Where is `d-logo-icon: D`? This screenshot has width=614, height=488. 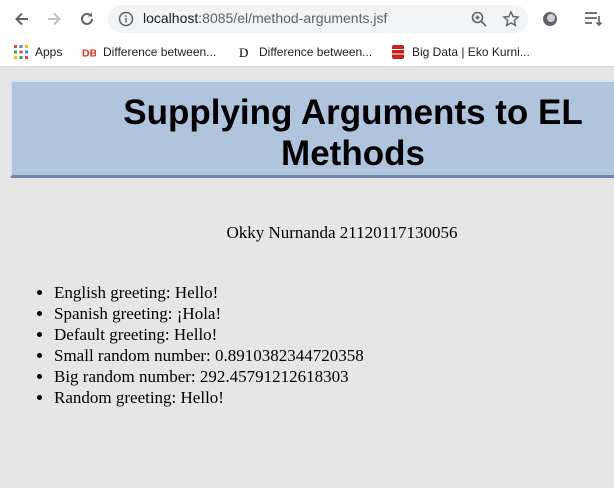
d-logo-icon: D is located at coordinates (245, 52).